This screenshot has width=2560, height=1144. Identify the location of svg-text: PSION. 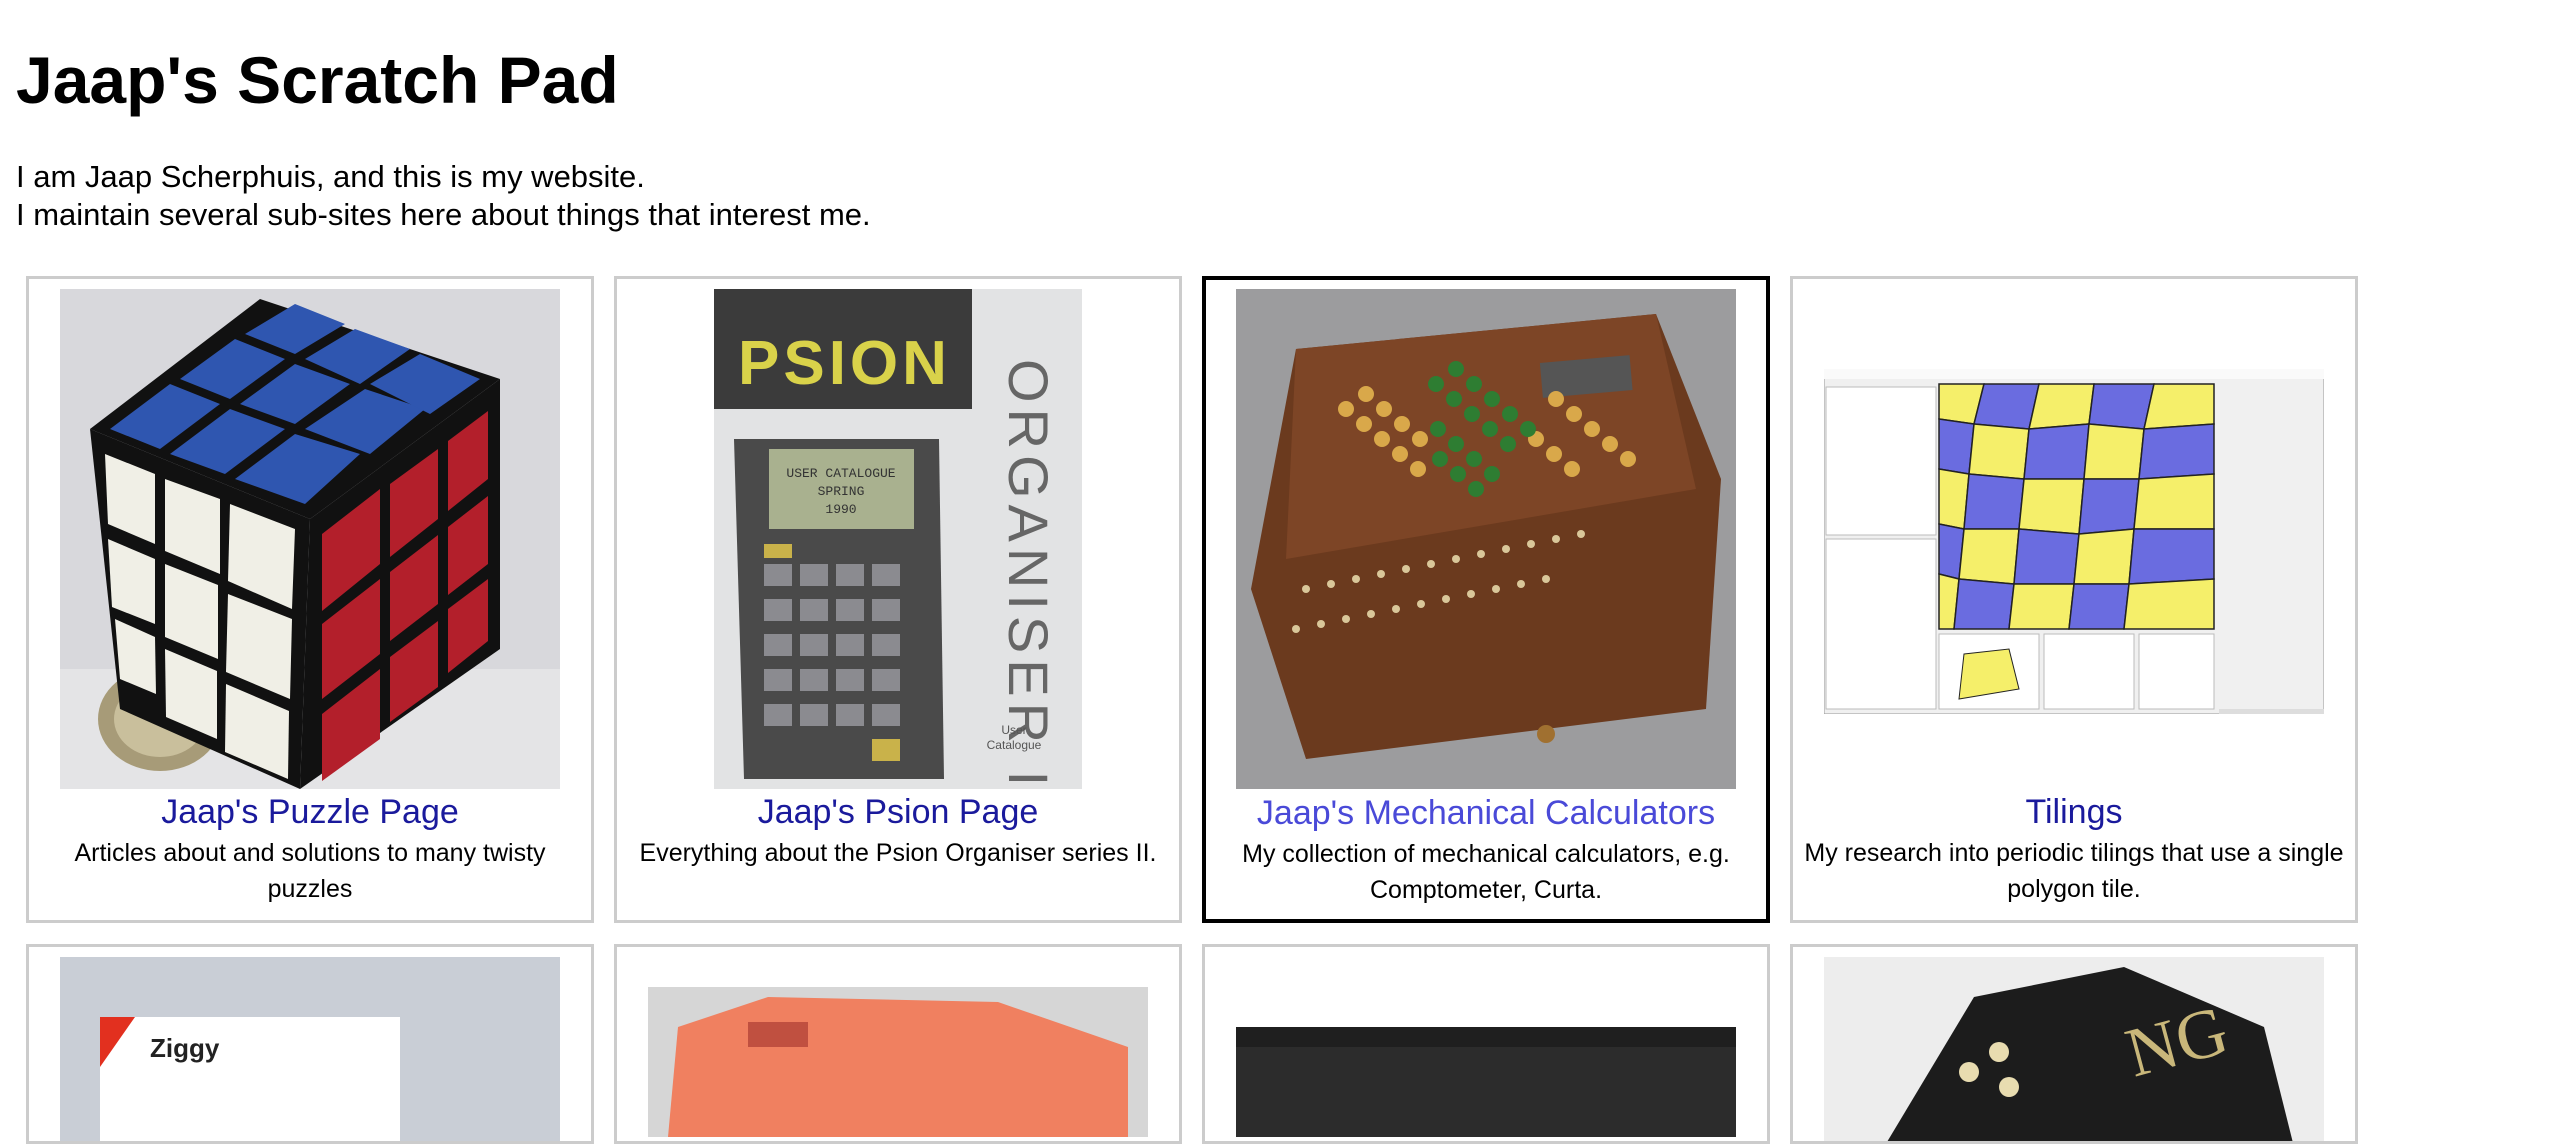
(844, 363).